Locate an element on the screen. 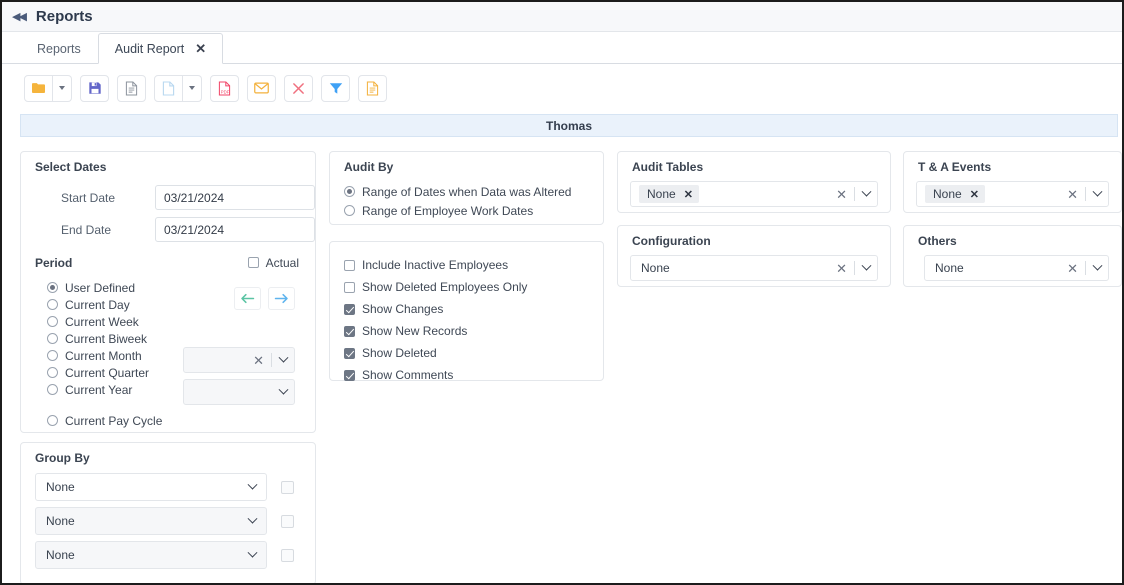 This screenshot has height=585, width=1124. arrow-right-icon is located at coordinates (281, 298).